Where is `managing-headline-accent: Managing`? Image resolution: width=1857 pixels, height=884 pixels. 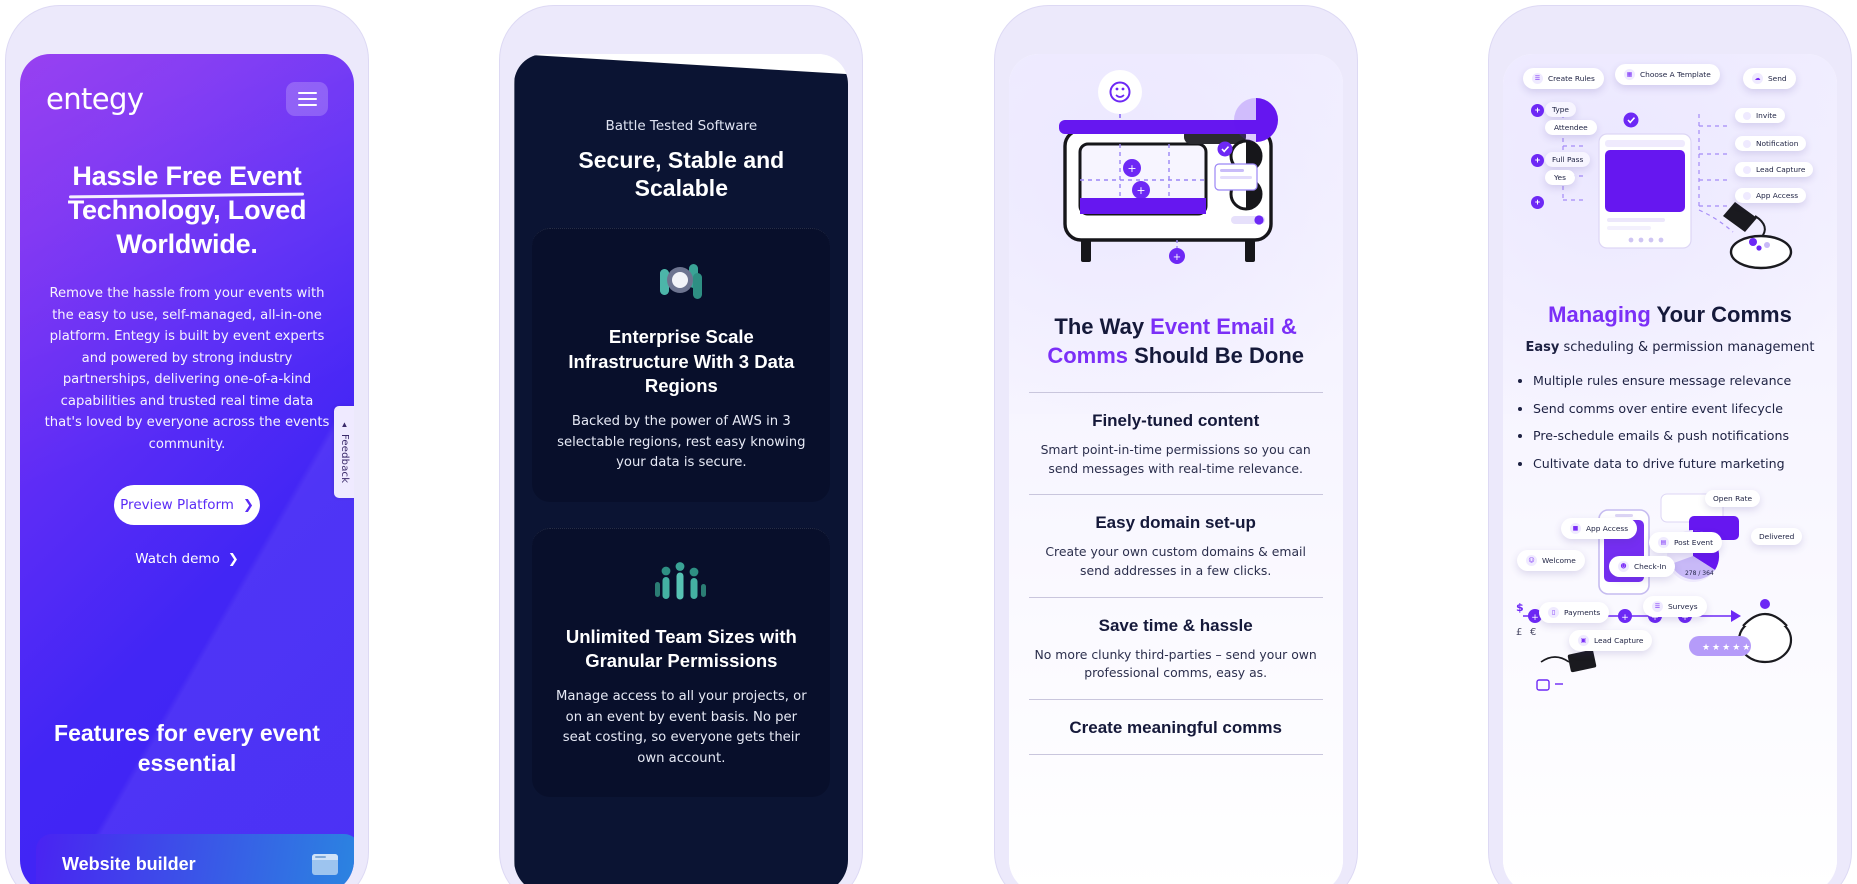 managing-headline-accent: Managing is located at coordinates (1599, 314).